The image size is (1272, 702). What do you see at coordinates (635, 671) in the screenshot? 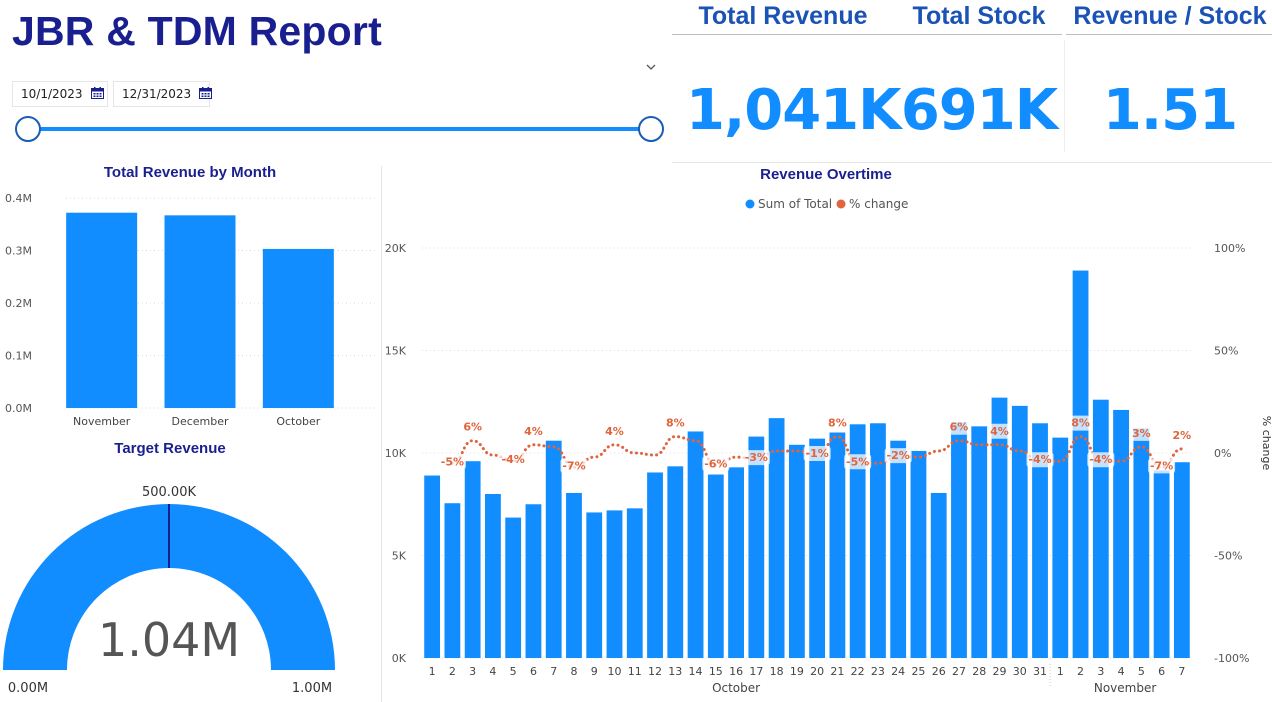
I see `x-tick-label: 11` at bounding box center [635, 671].